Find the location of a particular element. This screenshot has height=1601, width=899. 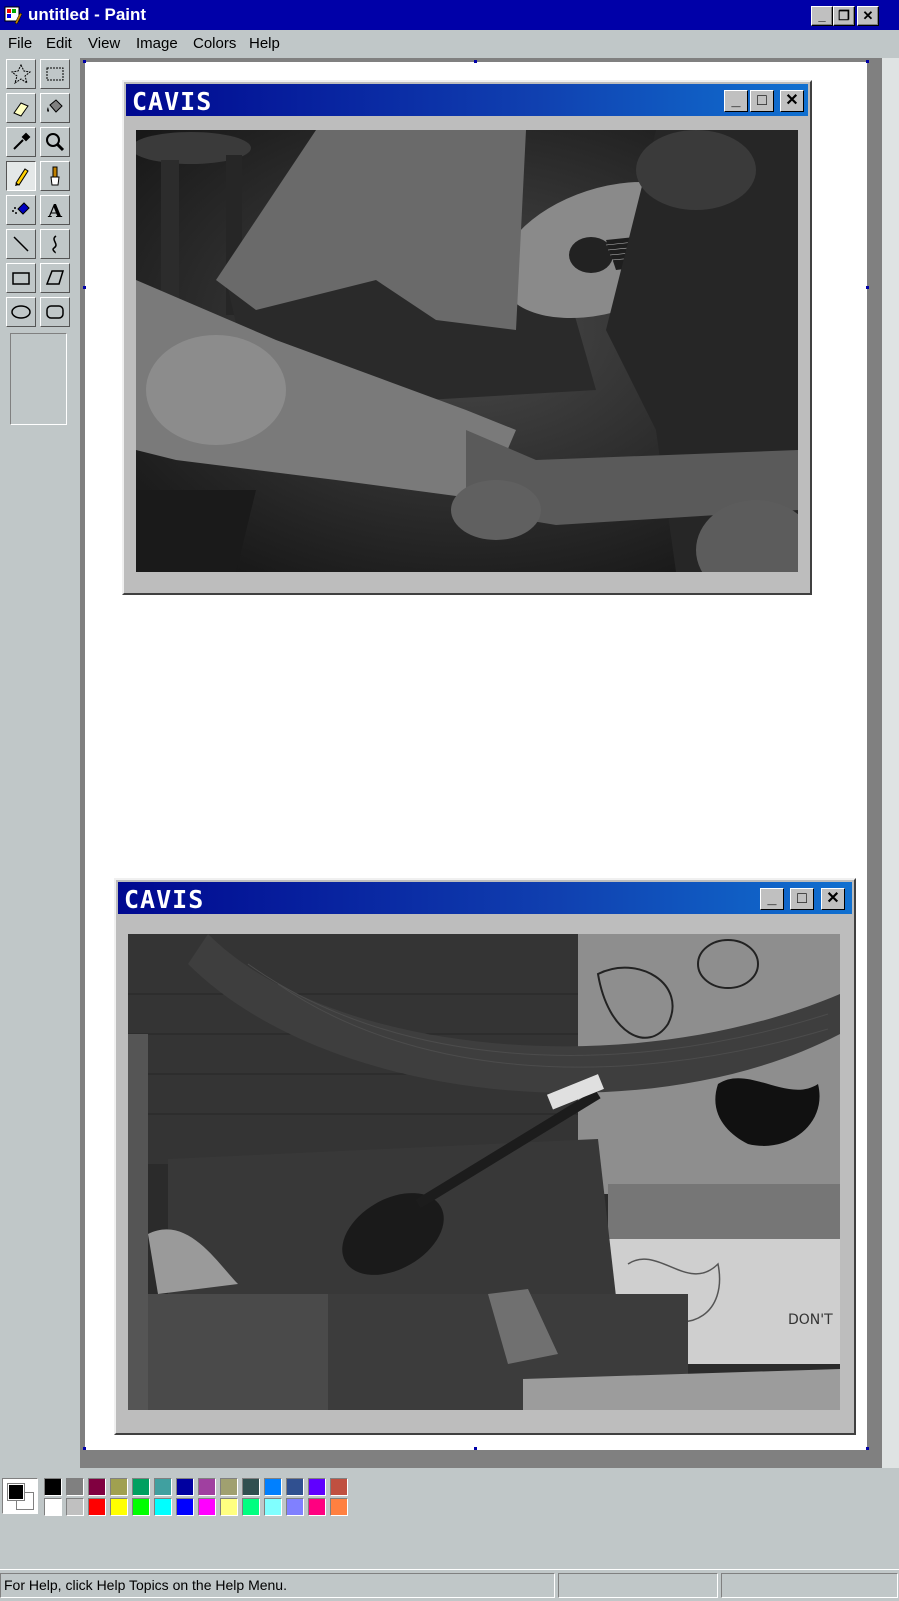

svg-text: A is located at coordinates (55, 211).